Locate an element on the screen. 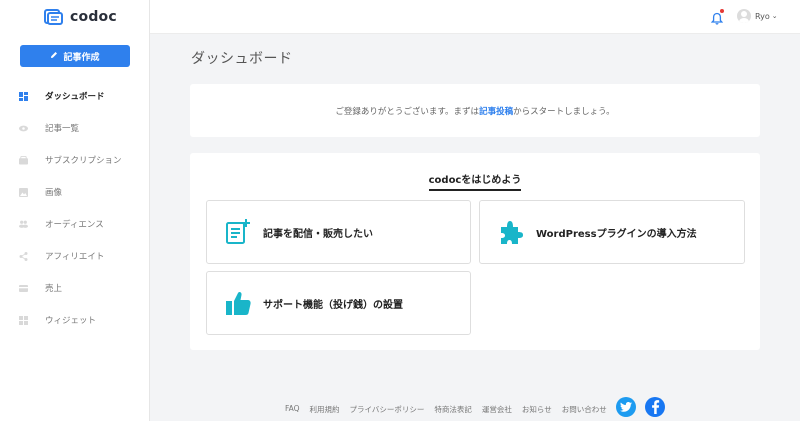  card-support-tipping: サポート機能（投げ銭）の設置 is located at coordinates (338, 303).